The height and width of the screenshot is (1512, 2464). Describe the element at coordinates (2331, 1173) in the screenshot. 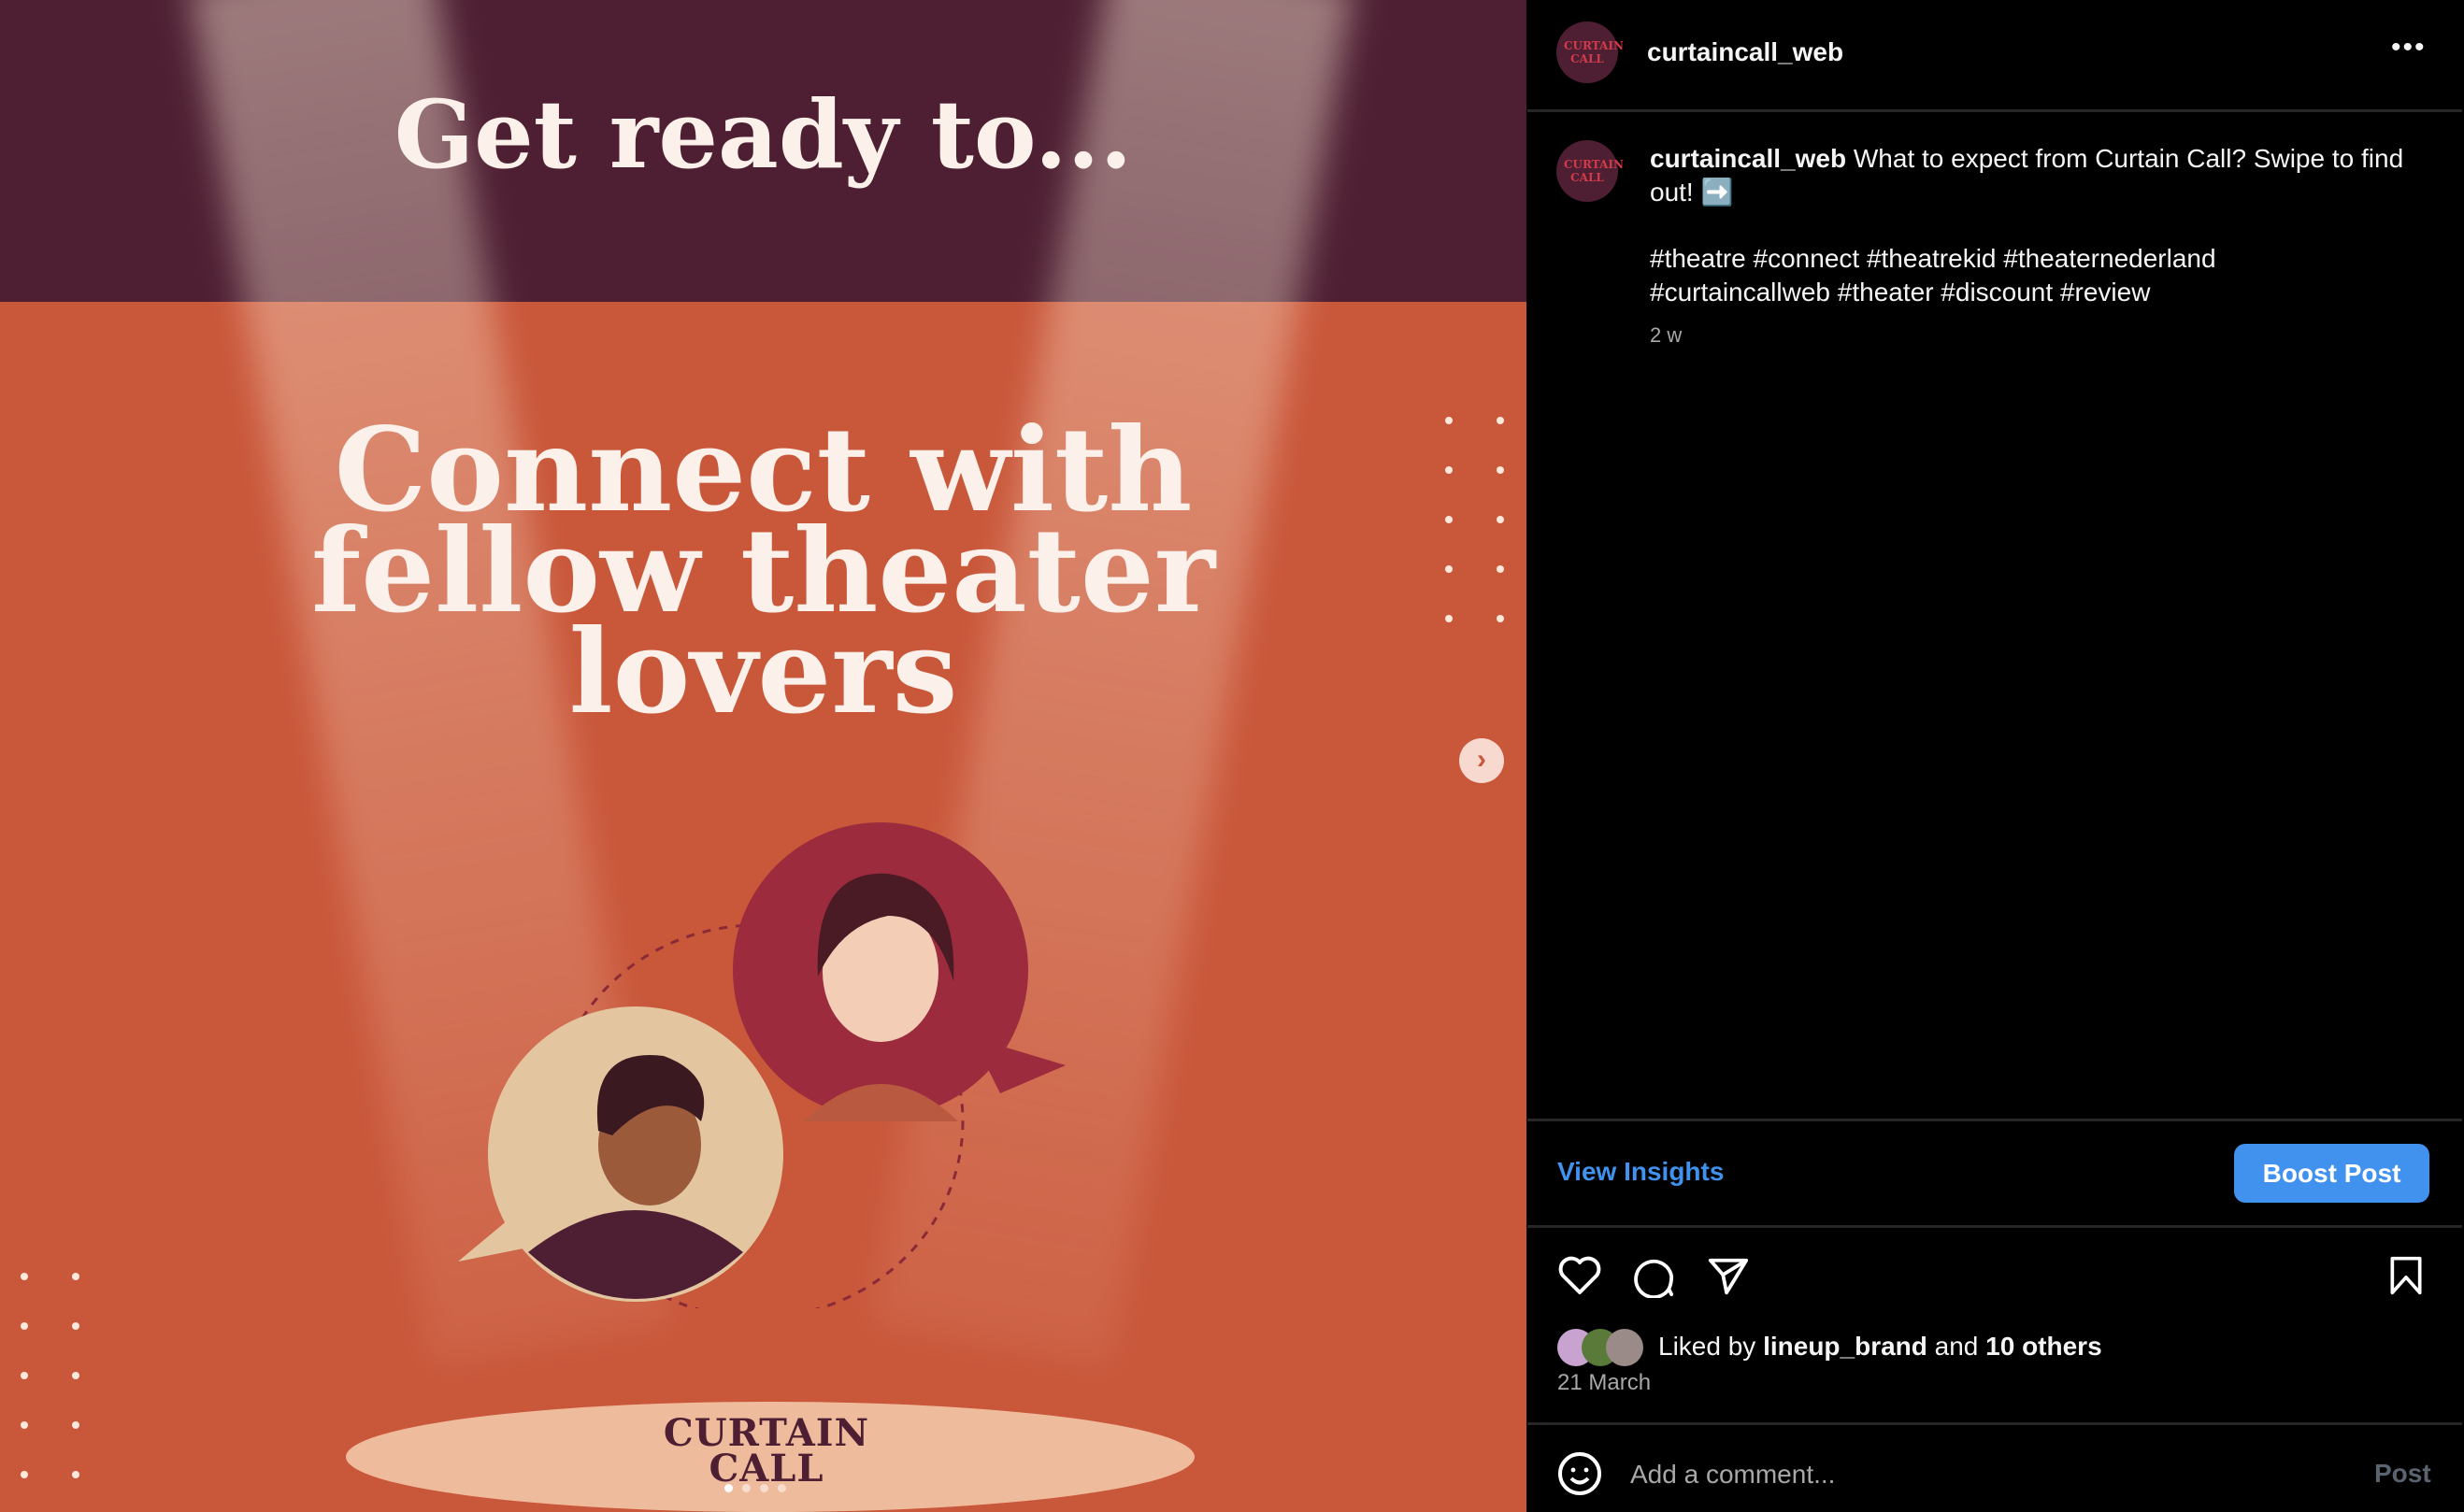

I see `boost-post-button: Boost Post` at that location.